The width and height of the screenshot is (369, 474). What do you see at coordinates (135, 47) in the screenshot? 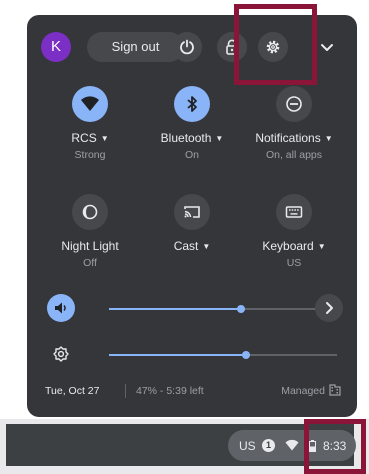
I see `sign-out-button: Sign out` at bounding box center [135, 47].